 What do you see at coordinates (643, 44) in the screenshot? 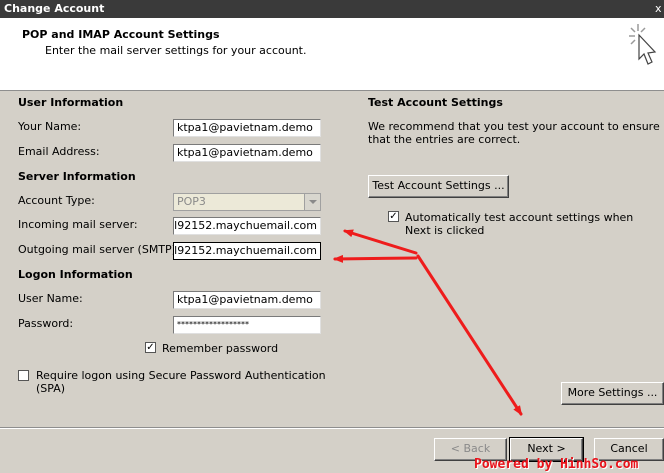
I see `cursor-icon` at bounding box center [643, 44].